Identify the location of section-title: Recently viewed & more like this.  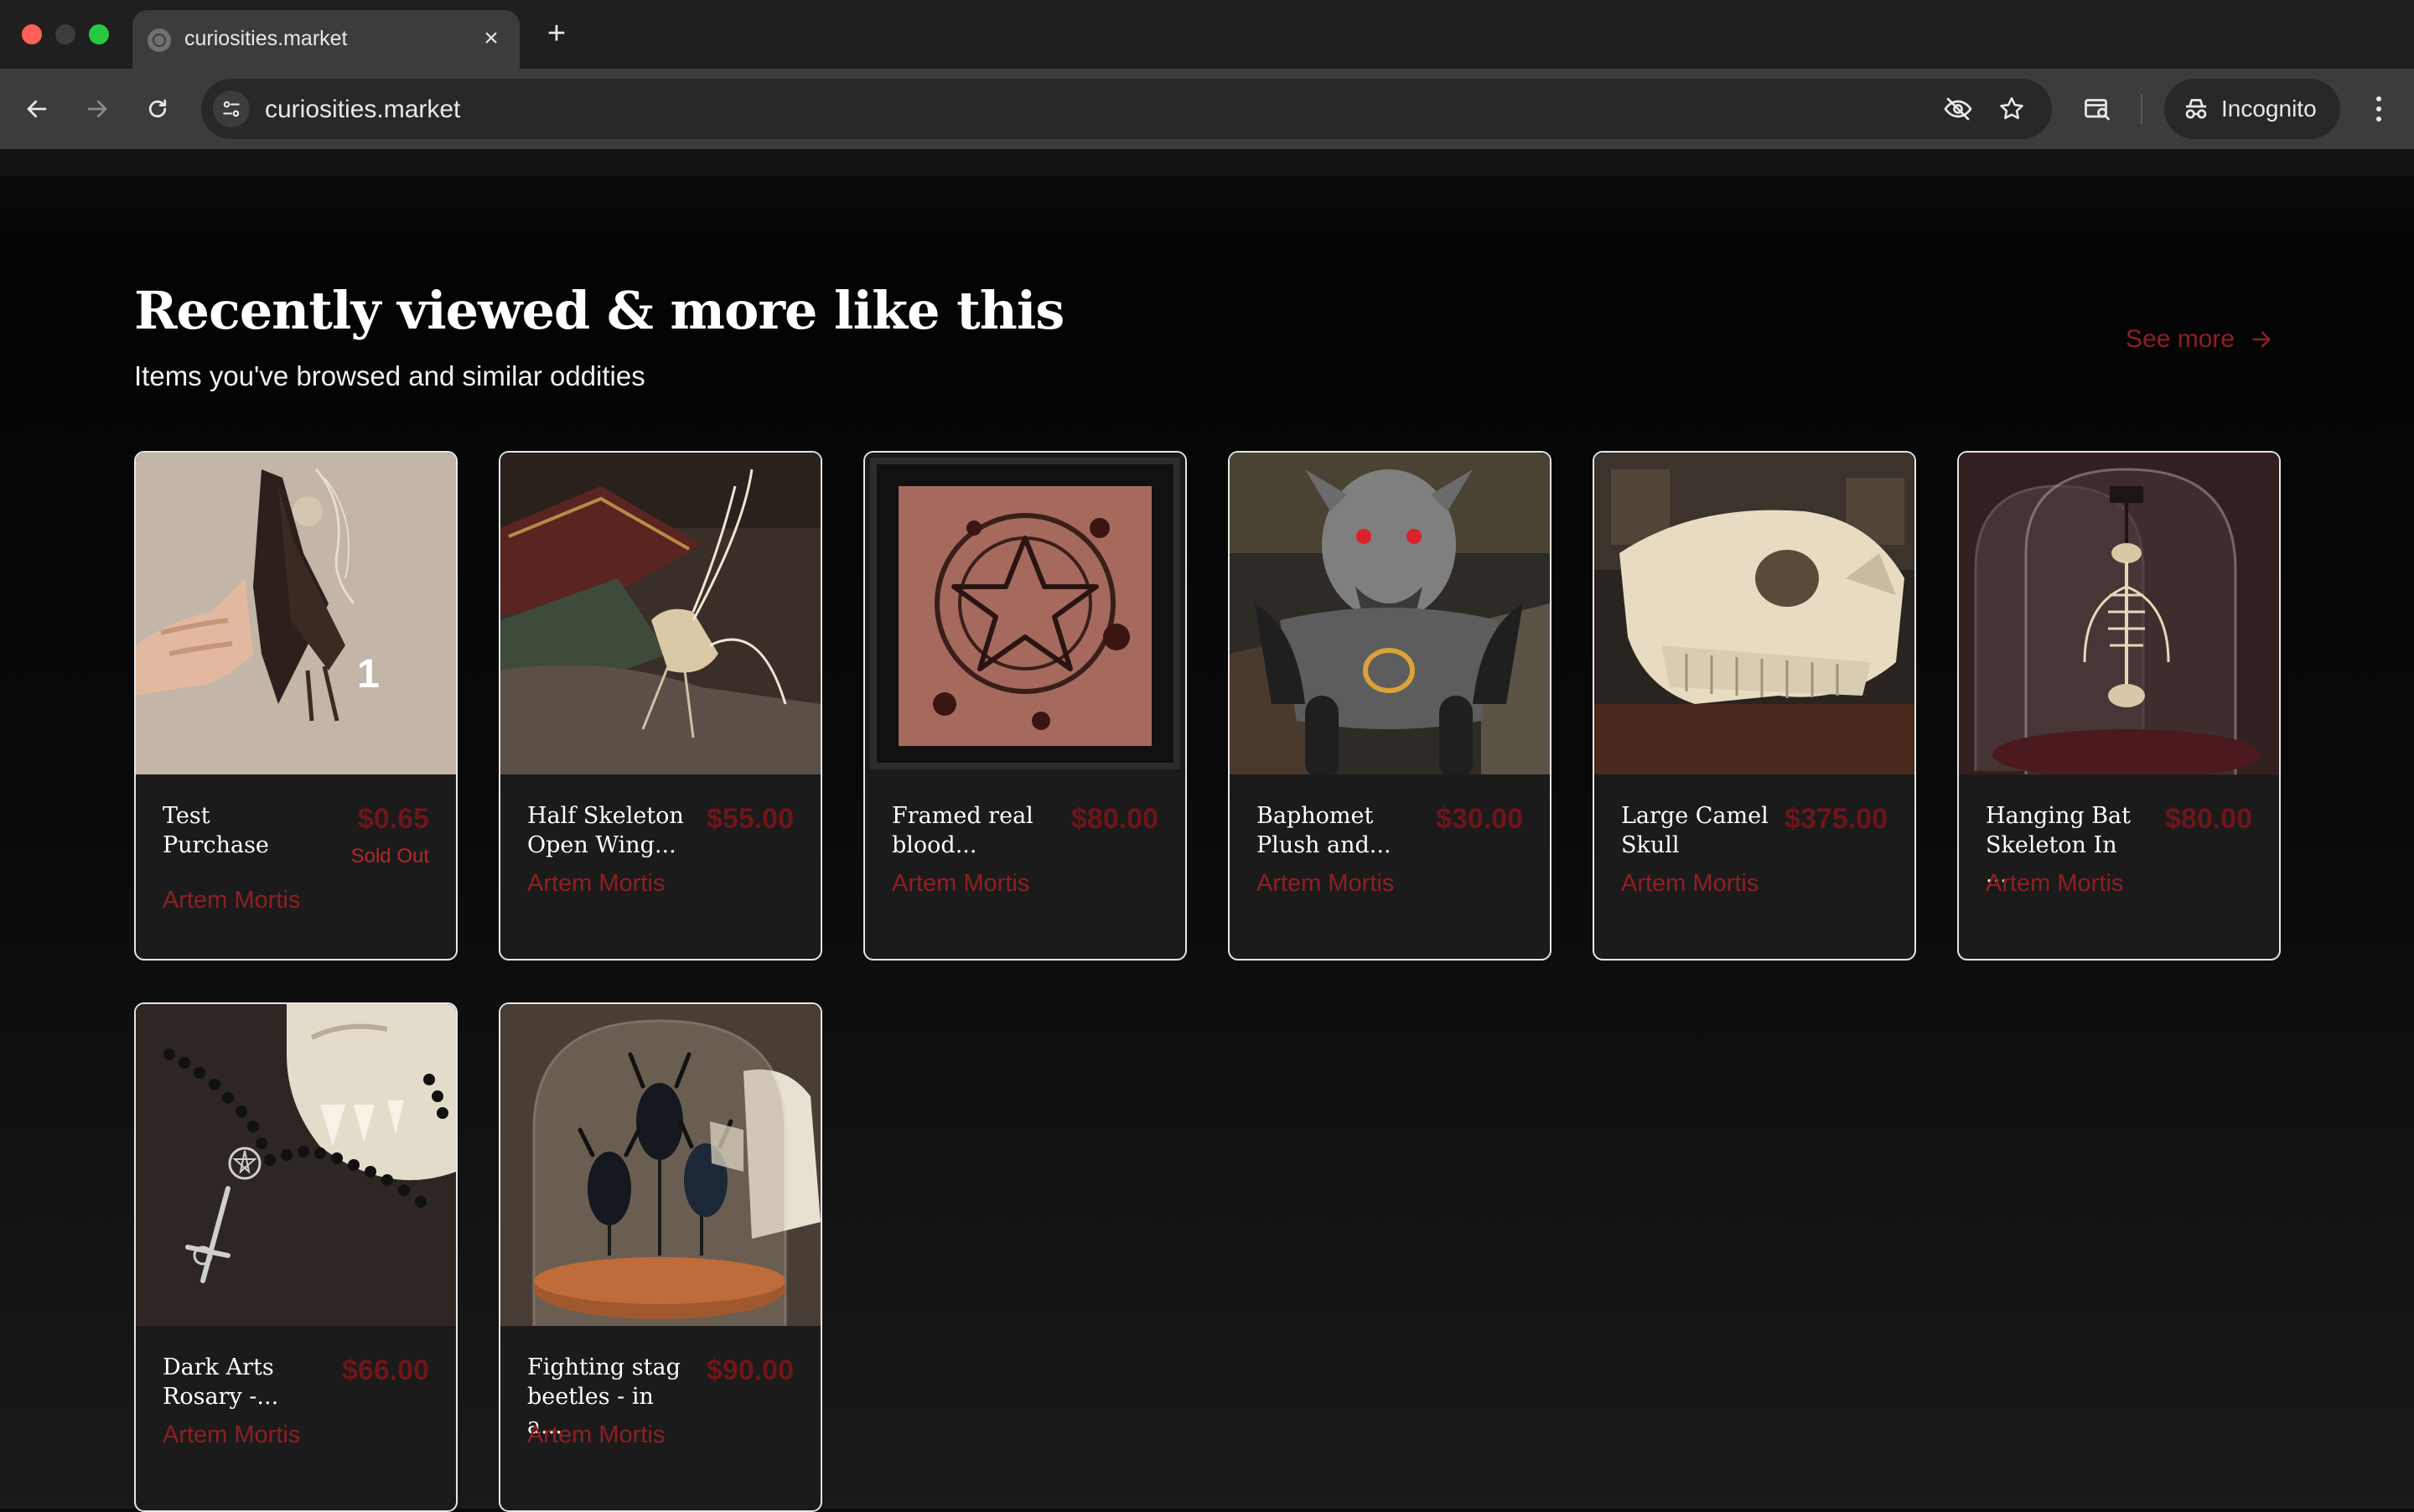
(599, 310).